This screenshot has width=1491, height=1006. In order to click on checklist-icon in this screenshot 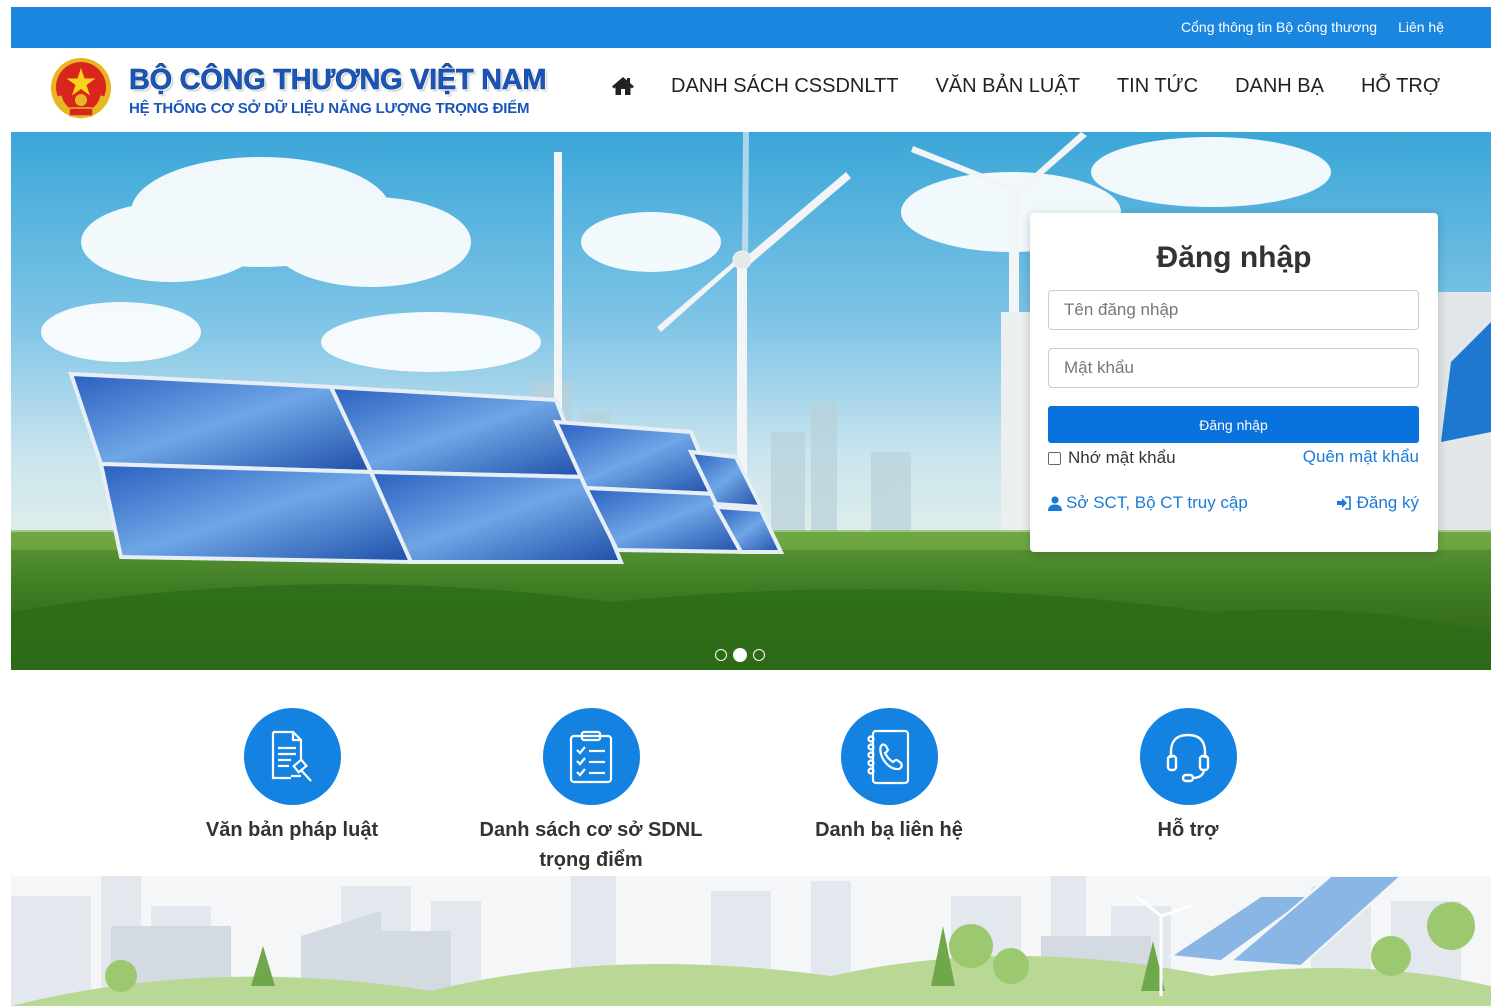, I will do `click(591, 756)`.